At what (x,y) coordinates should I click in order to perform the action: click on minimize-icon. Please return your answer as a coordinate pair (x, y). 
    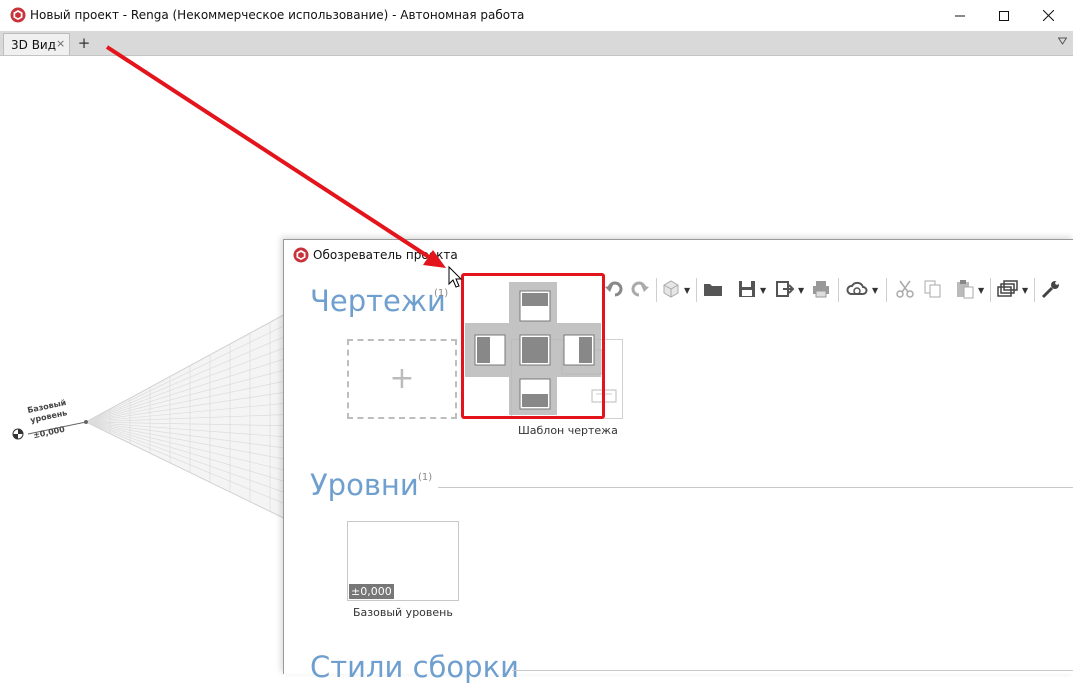
    Looking at the image, I should click on (960, 15).